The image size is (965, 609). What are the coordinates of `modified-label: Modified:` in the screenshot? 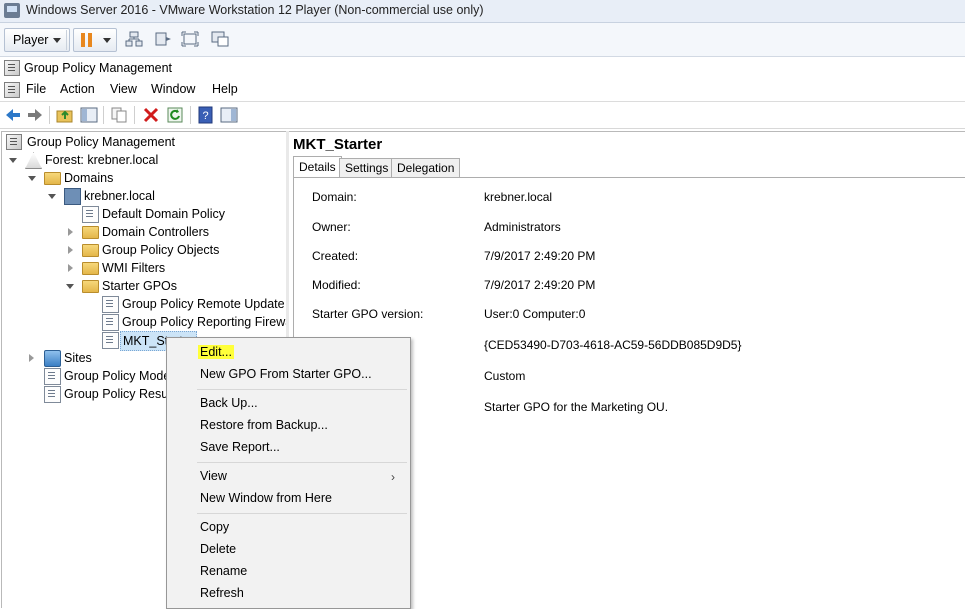 It's located at (336, 285).